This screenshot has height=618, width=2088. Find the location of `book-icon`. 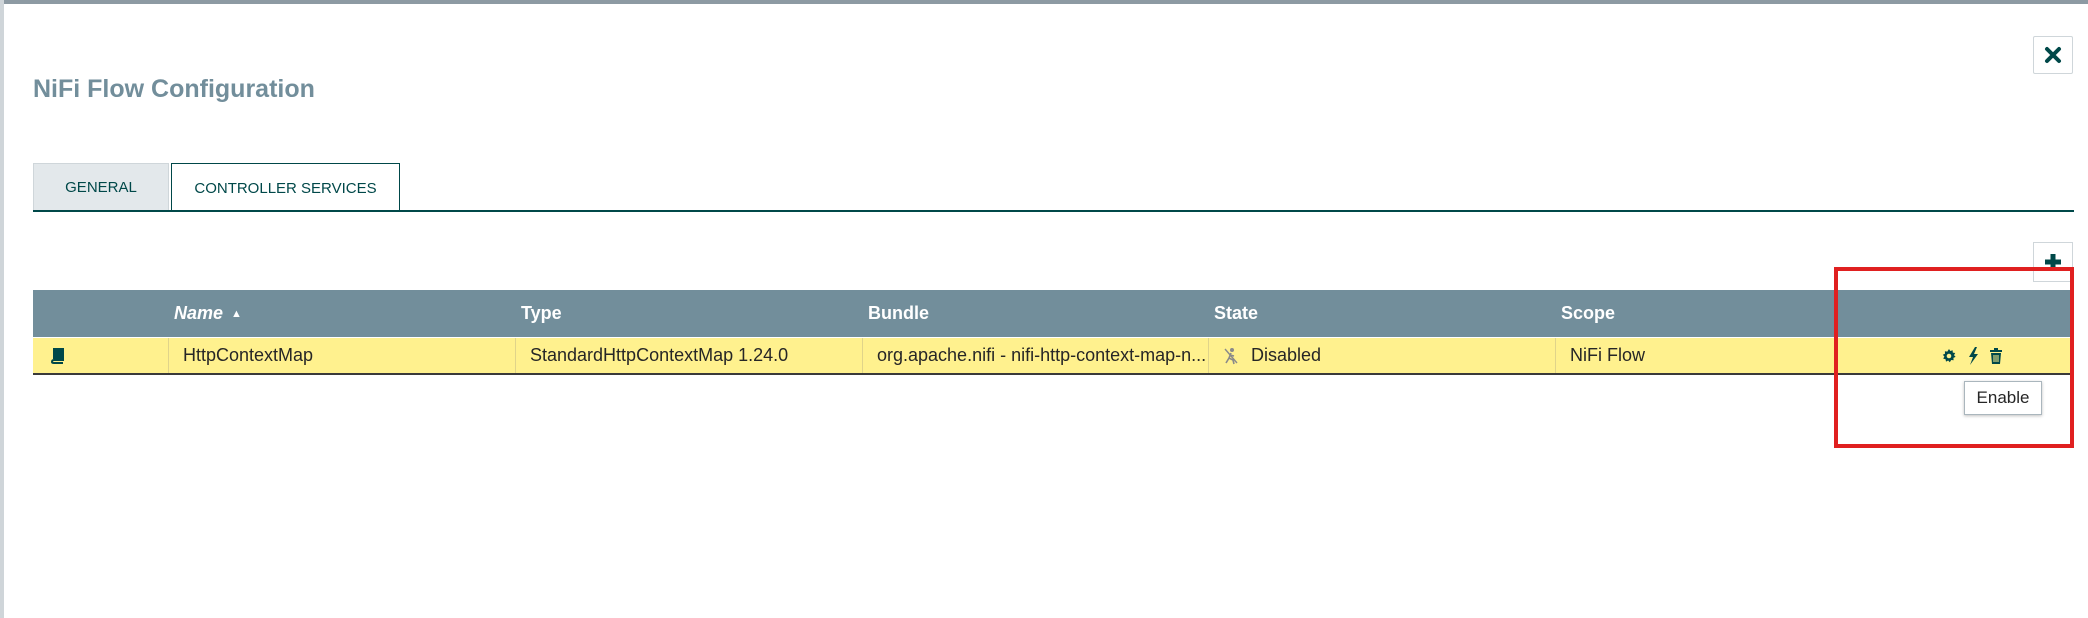

book-icon is located at coordinates (57, 355).